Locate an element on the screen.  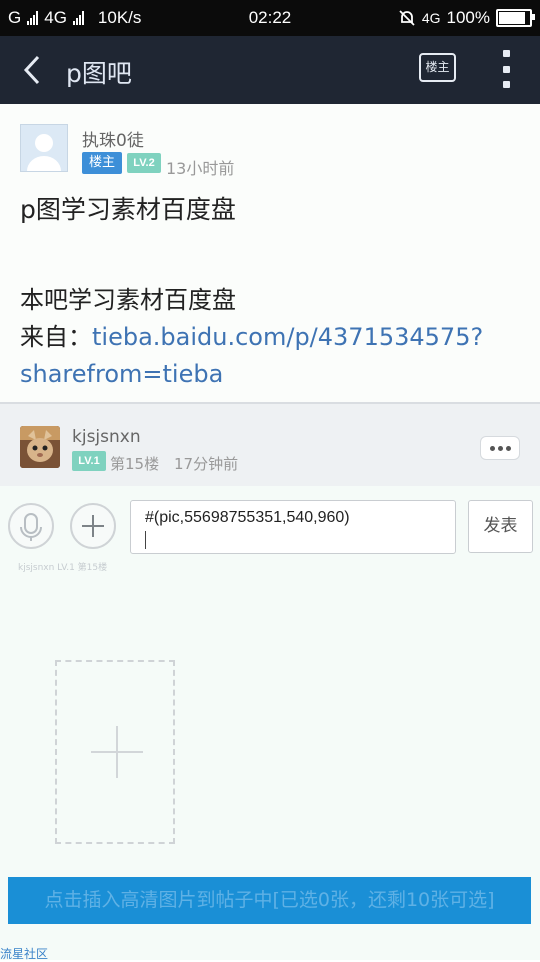
reply-input-value: #(pic,55698755351,540,960) is located at coordinates (247, 517).